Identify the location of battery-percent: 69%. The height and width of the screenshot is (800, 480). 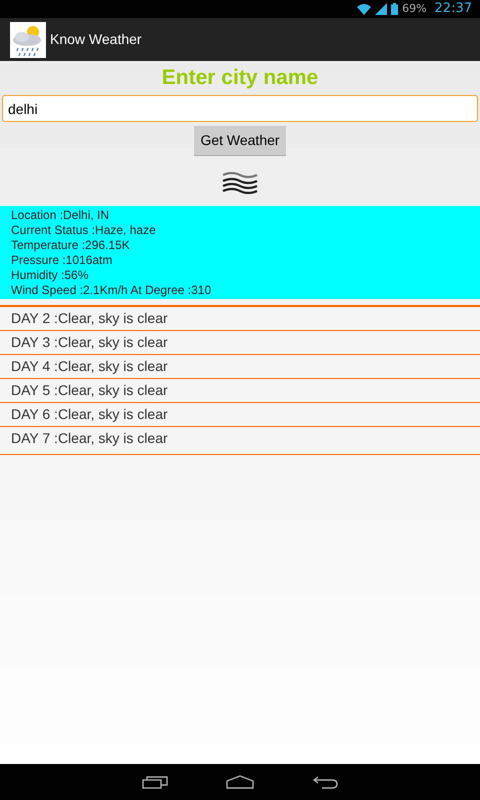
(414, 8).